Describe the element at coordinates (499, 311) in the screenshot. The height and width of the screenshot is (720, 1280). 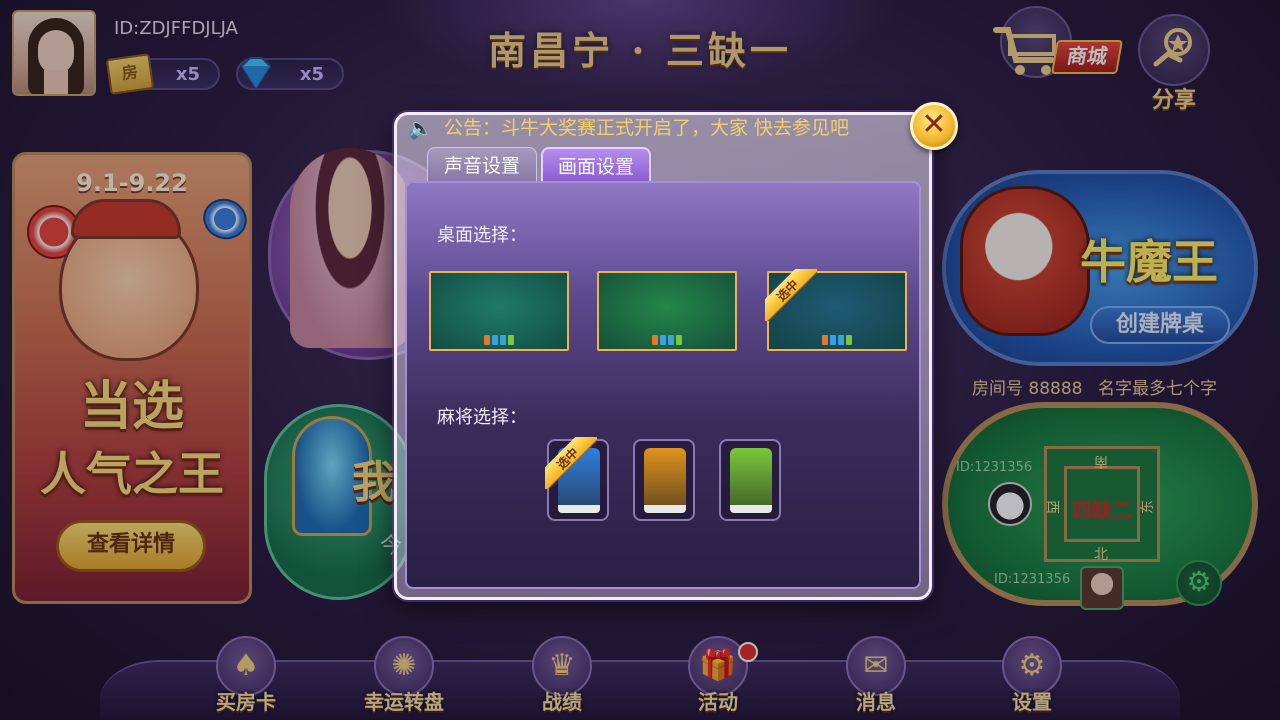
I see `table-option-teal` at that location.